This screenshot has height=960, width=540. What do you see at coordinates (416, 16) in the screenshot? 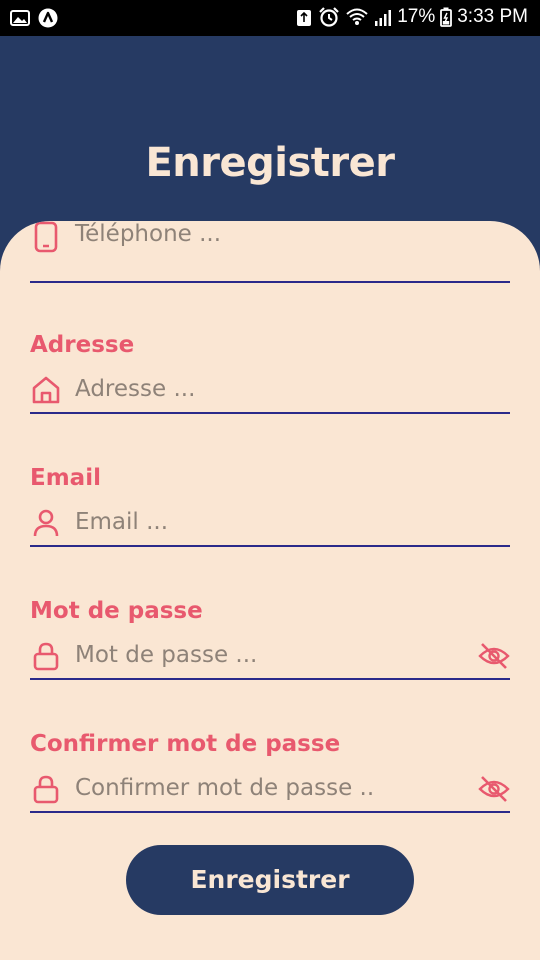
I see `battery-percentage: 17%` at bounding box center [416, 16].